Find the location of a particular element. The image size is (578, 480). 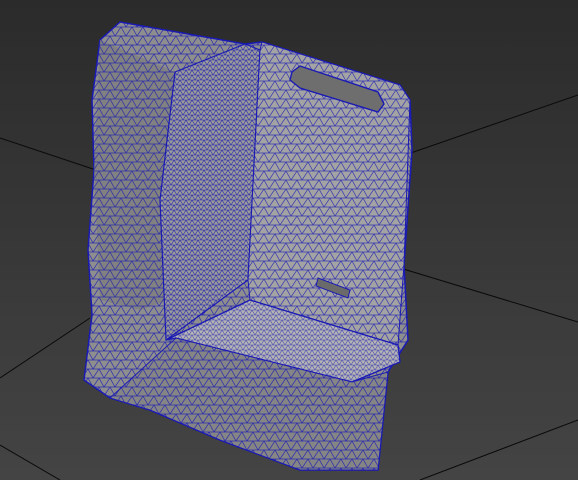

grid-line-bottom-right is located at coordinates (498, 449).